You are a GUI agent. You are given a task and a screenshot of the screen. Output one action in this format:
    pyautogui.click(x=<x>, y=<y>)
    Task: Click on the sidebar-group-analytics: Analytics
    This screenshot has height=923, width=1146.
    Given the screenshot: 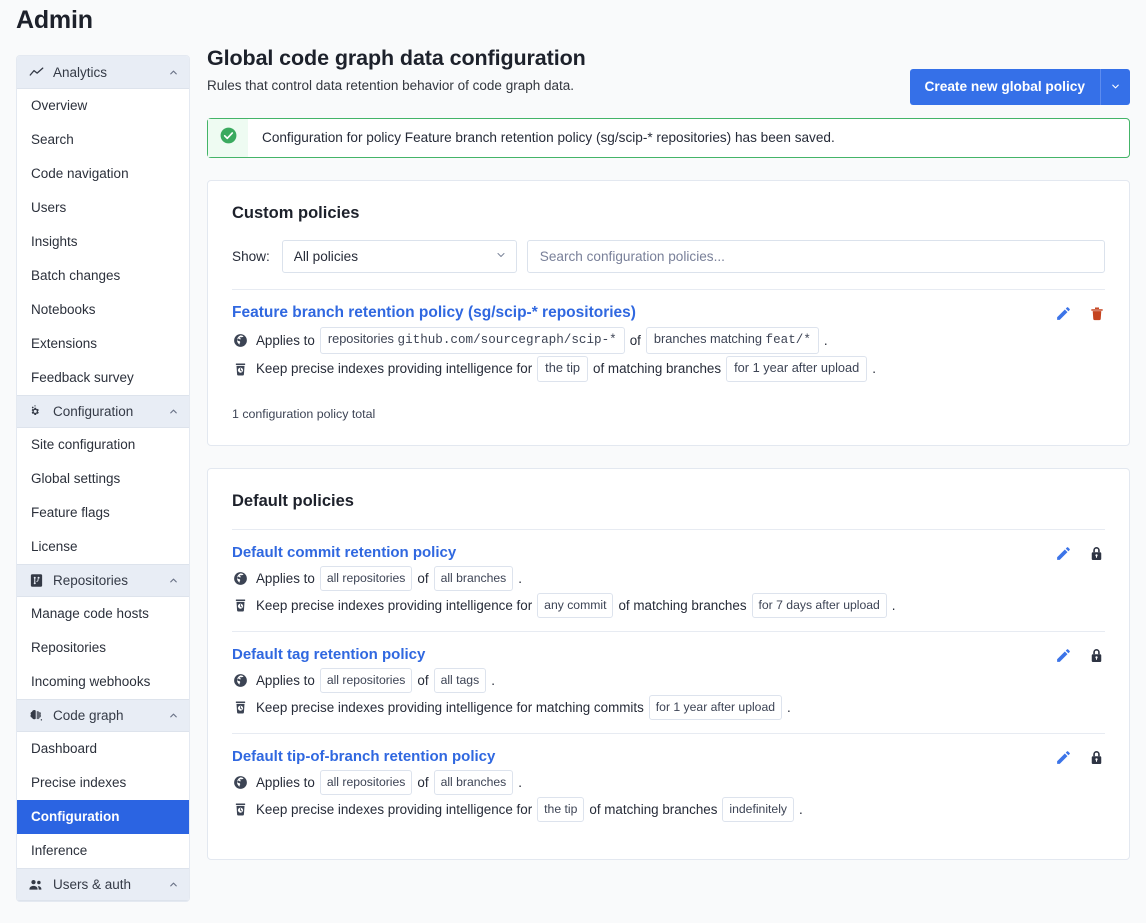 What is the action you would take?
    pyautogui.click(x=103, y=72)
    